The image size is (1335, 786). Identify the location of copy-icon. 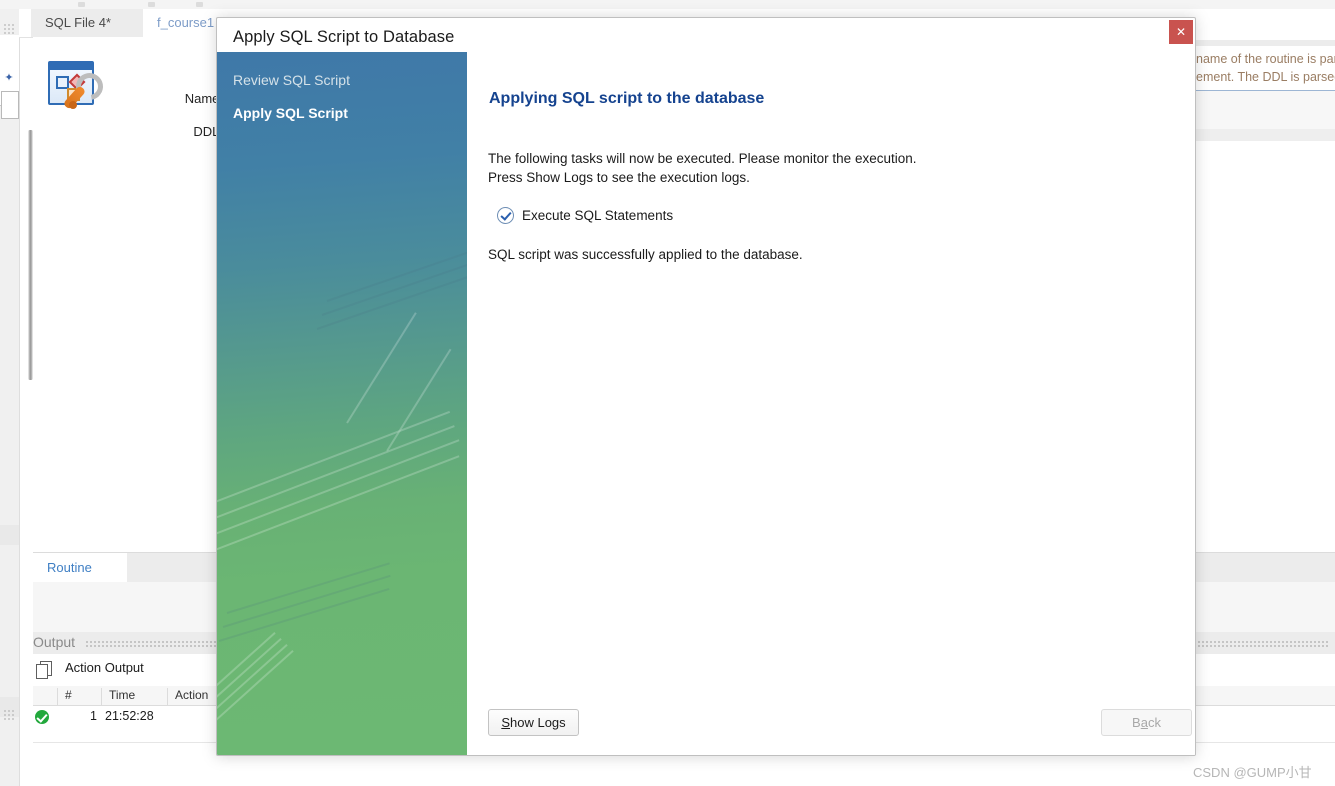
(44, 670).